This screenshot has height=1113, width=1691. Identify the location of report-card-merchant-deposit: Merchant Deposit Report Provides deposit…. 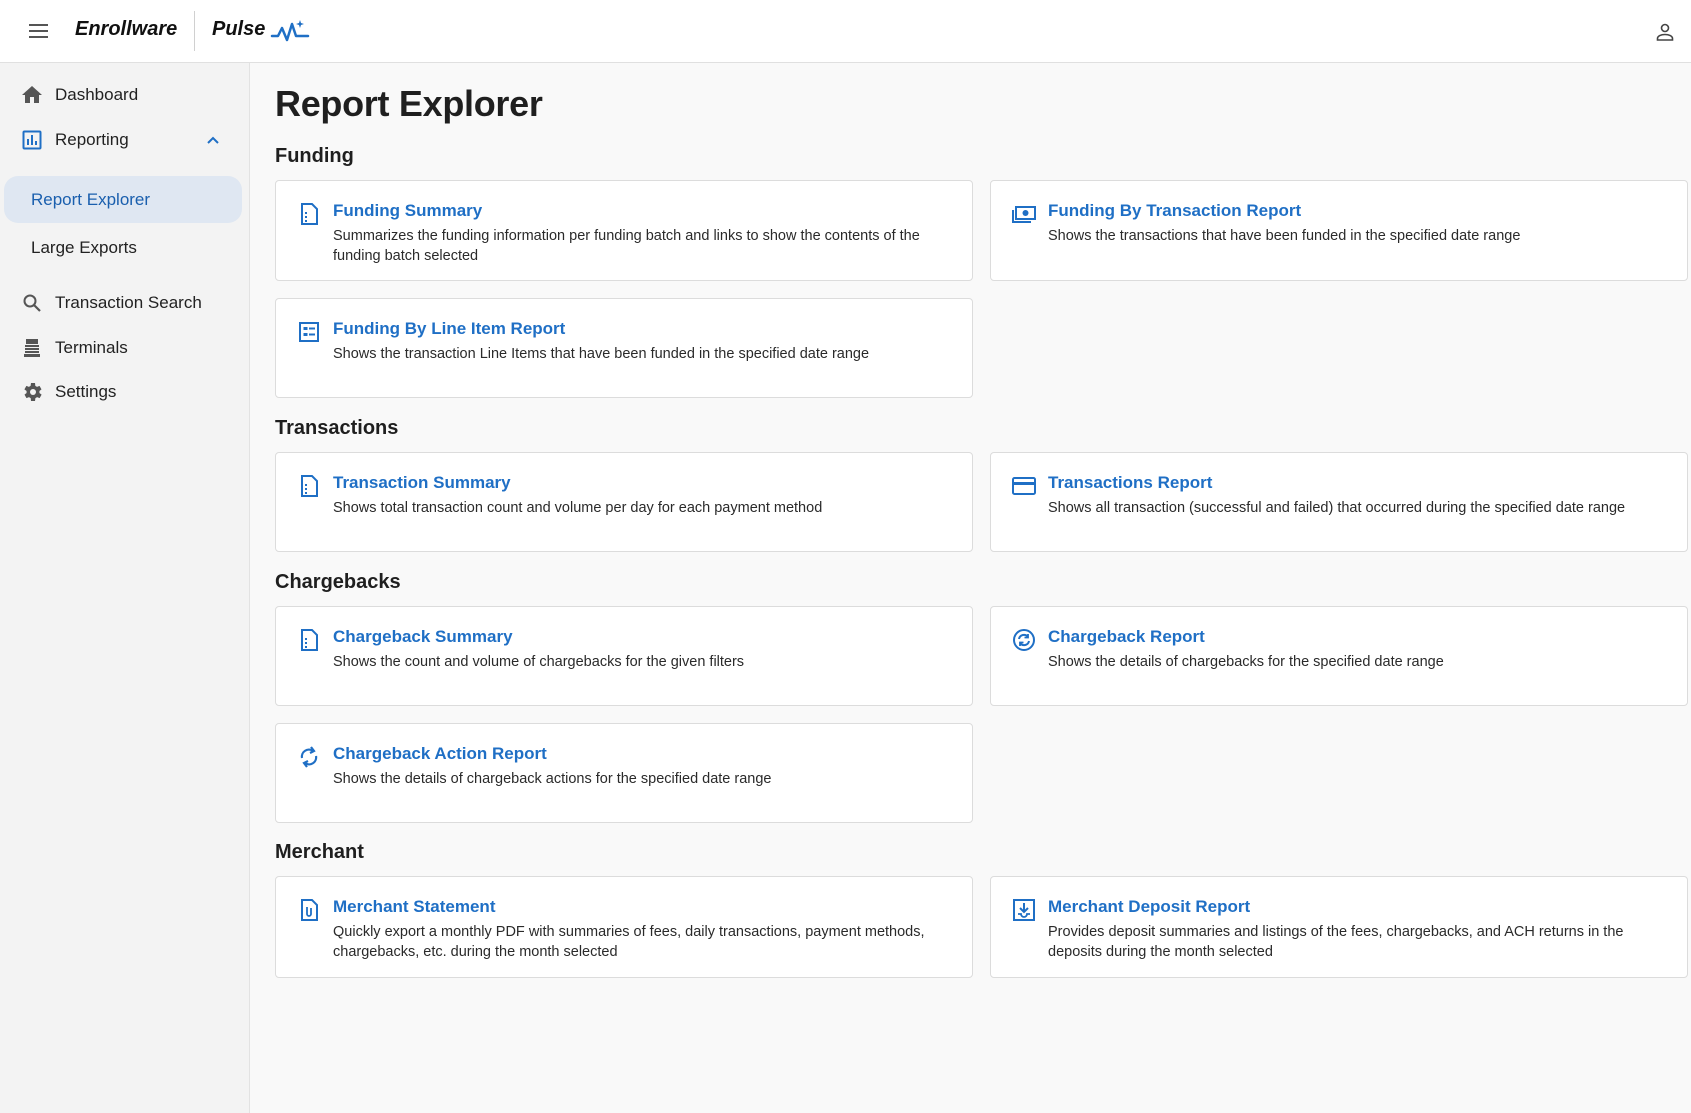
(1339, 927).